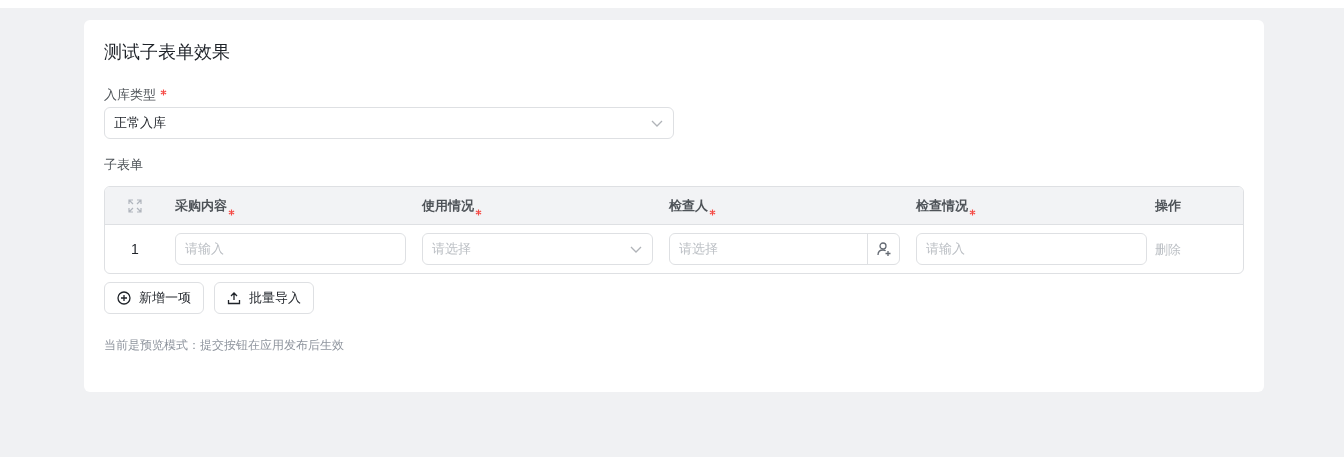  Describe the element at coordinates (883, 249) in the screenshot. I see `add-person-icon` at that location.